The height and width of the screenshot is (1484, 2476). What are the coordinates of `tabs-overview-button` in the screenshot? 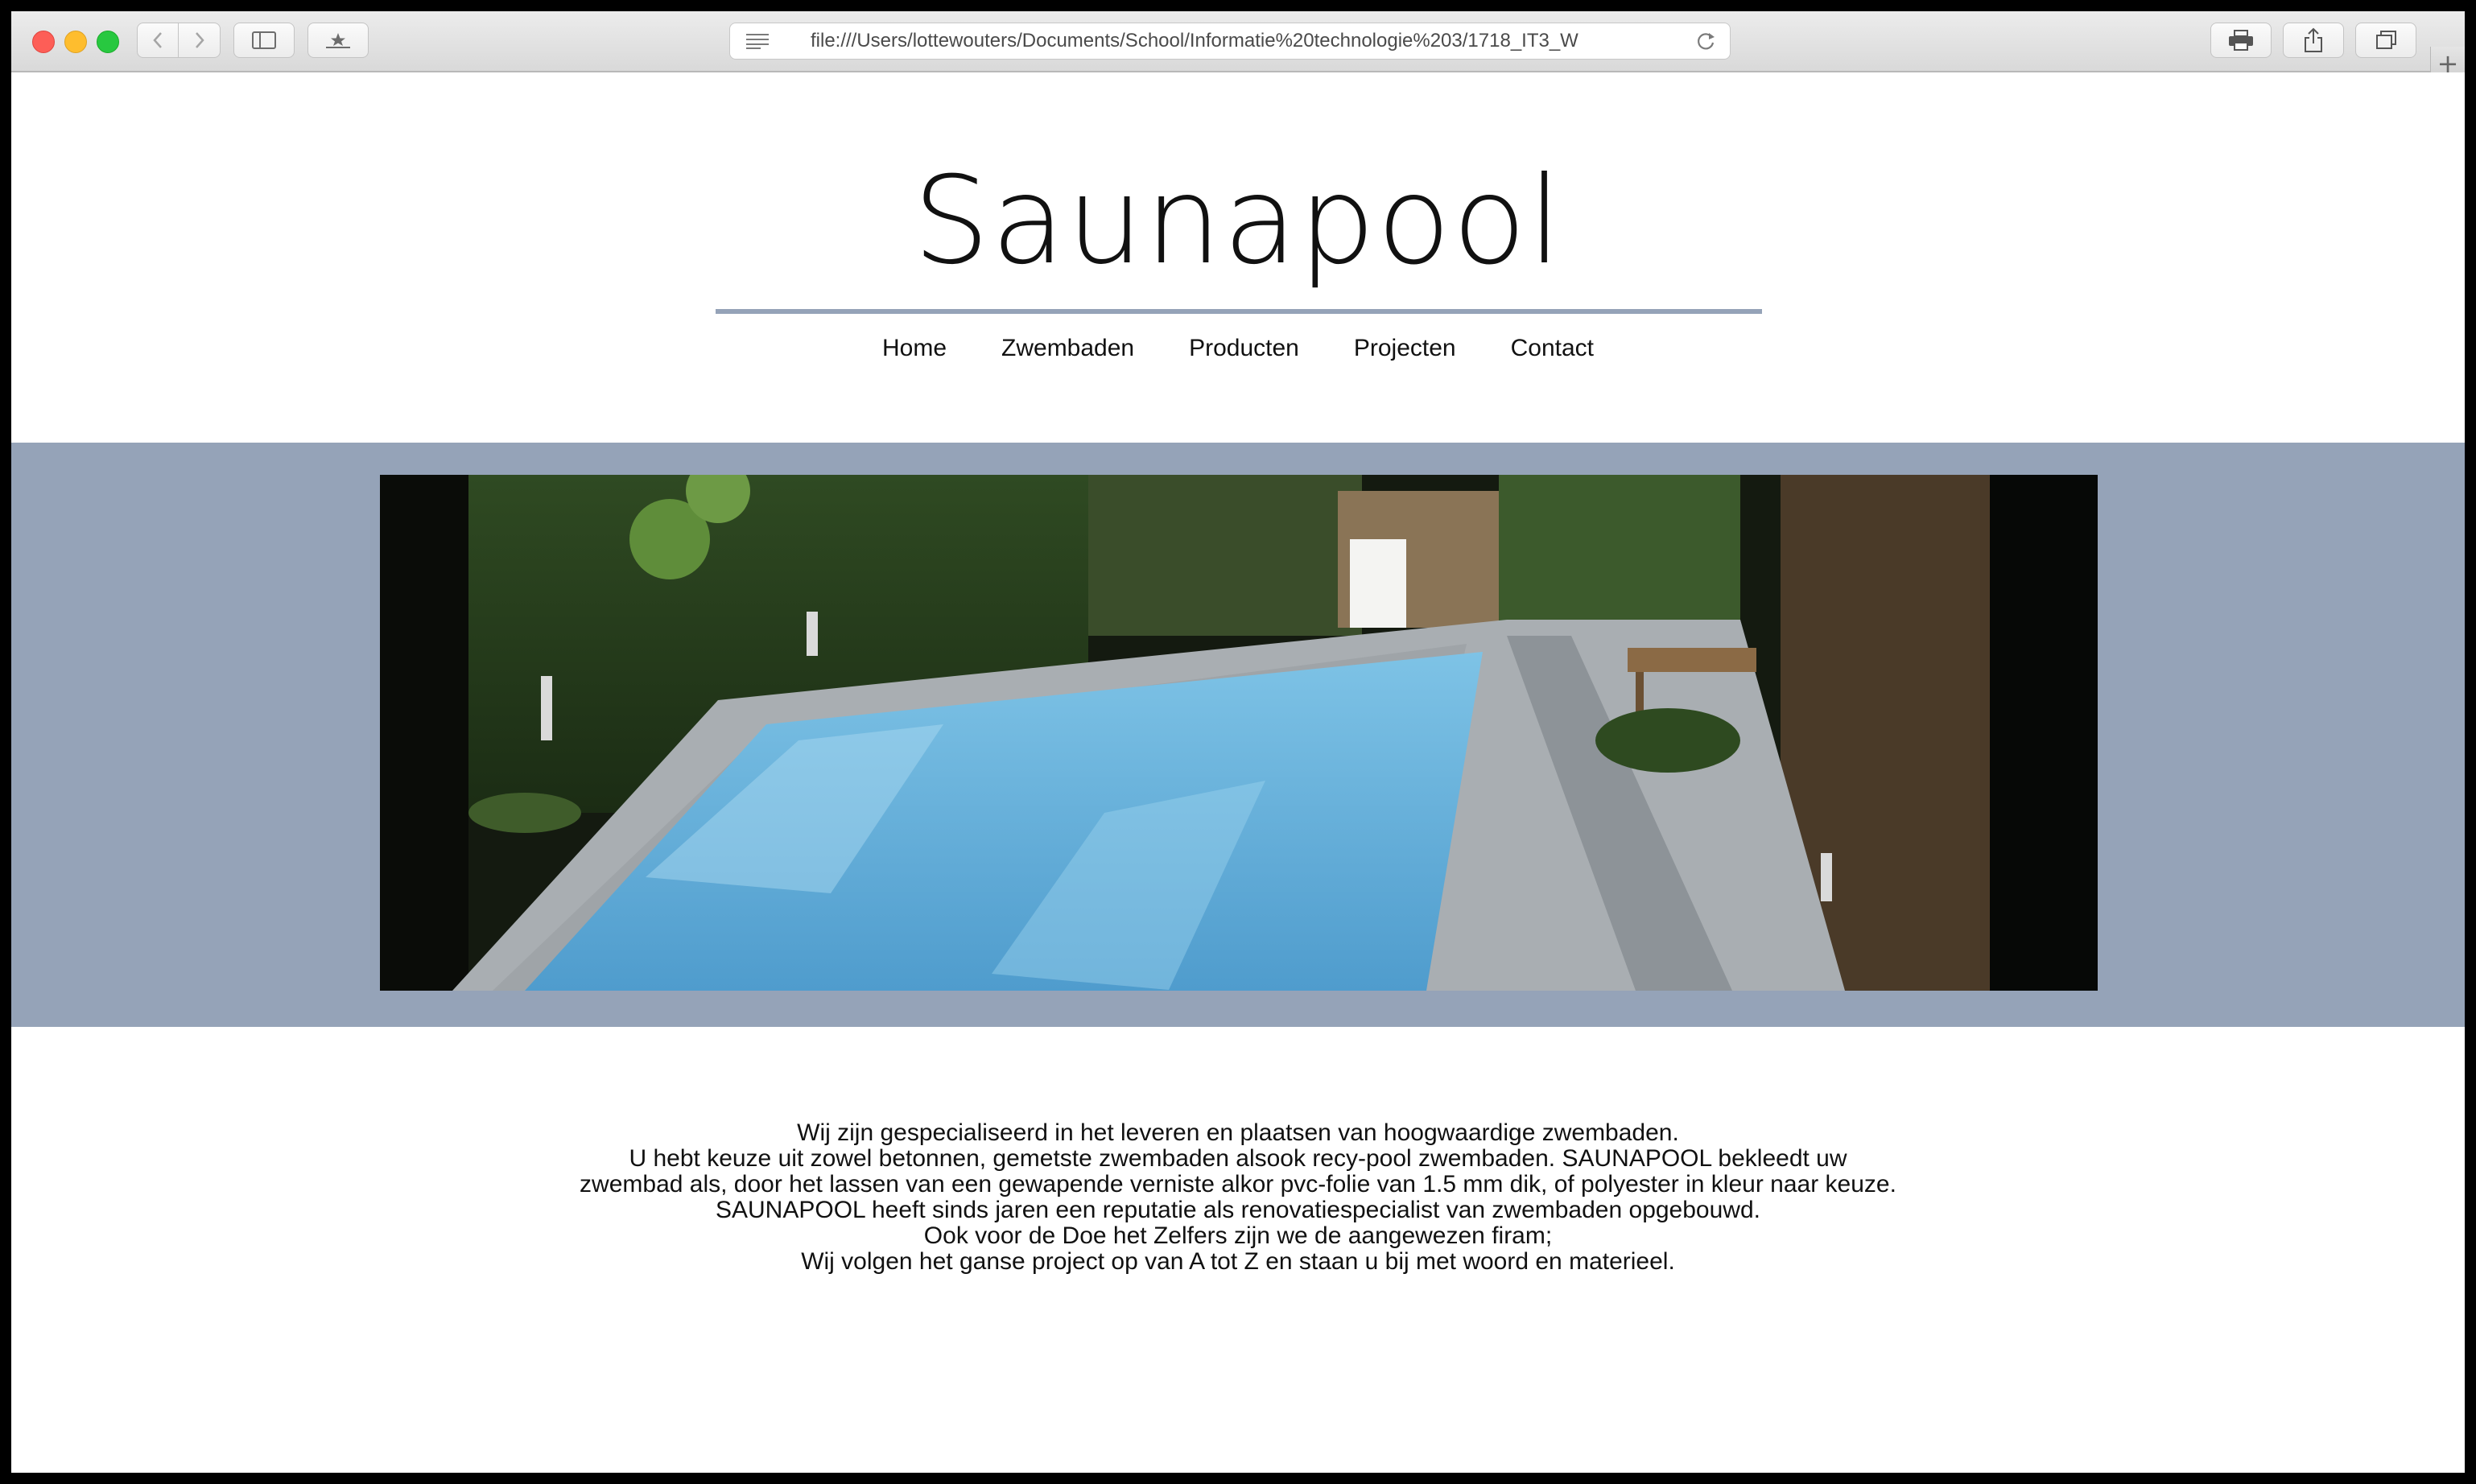 It's located at (2385, 40).